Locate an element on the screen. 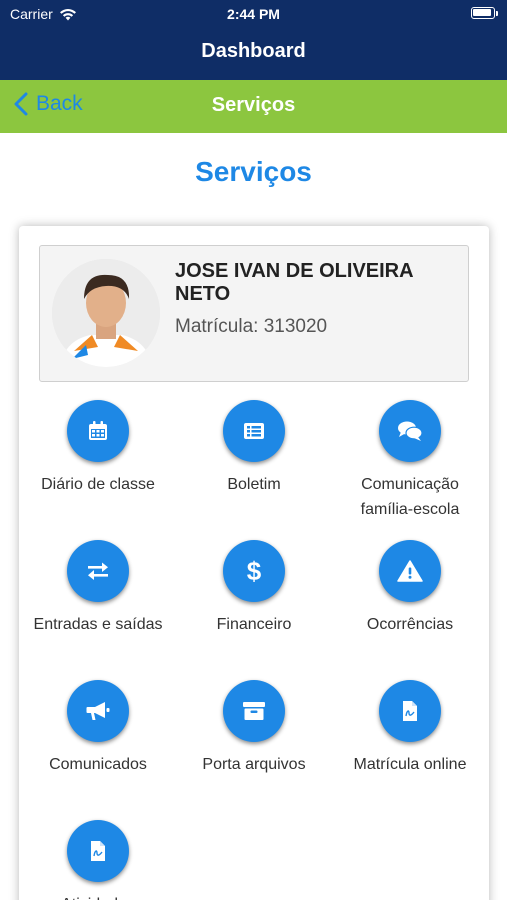 This screenshot has height=900, width=507. megaphone-icon is located at coordinates (98, 711).